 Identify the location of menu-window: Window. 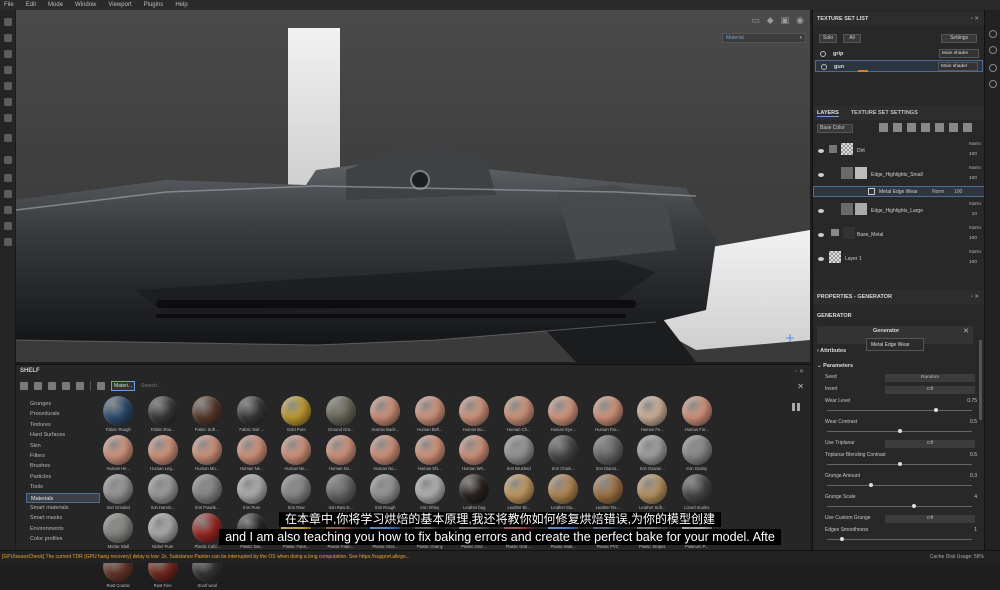
(85, 5).